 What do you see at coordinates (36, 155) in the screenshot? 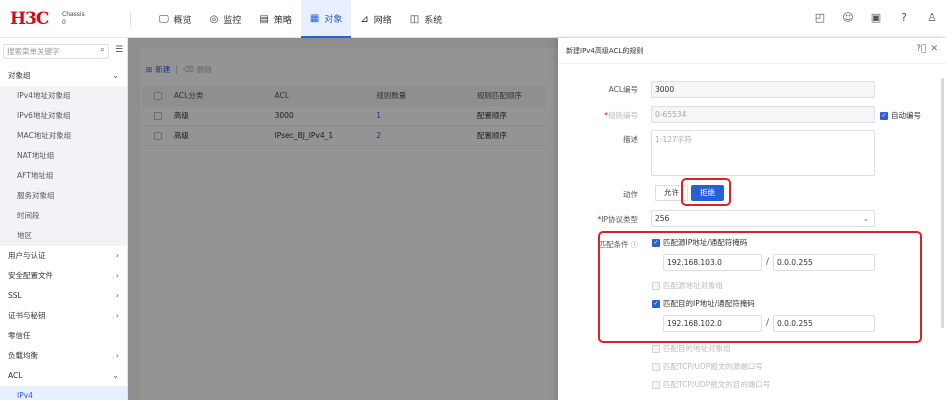
I see `sidebar-item-label: NAT地址组` at bounding box center [36, 155].